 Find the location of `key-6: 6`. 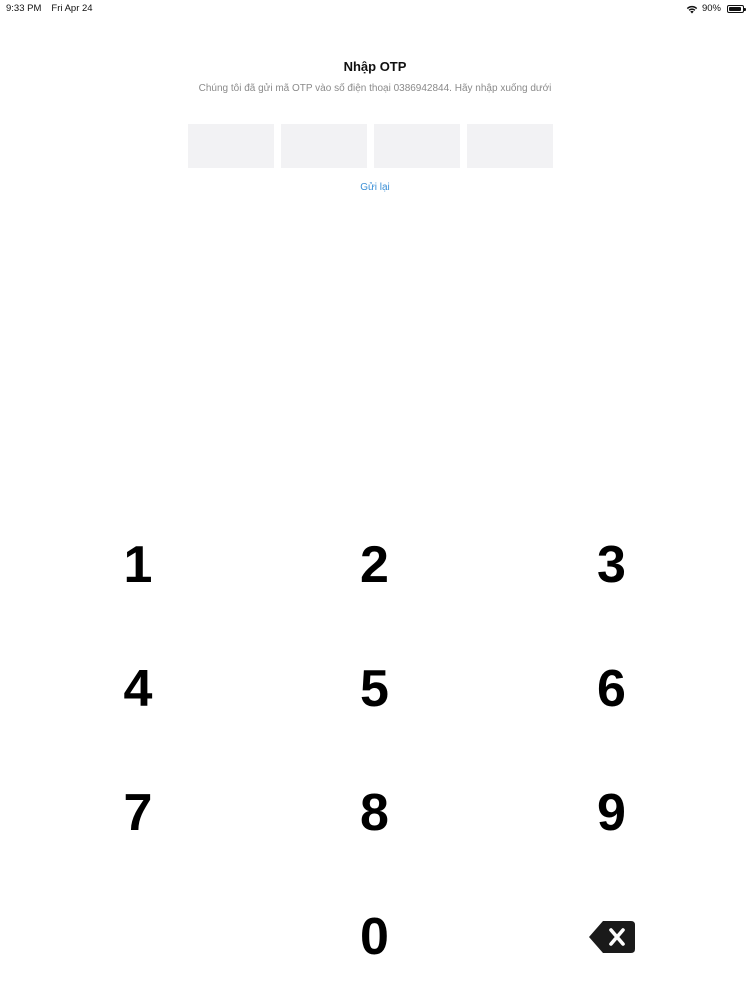

key-6: 6 is located at coordinates (611, 689).